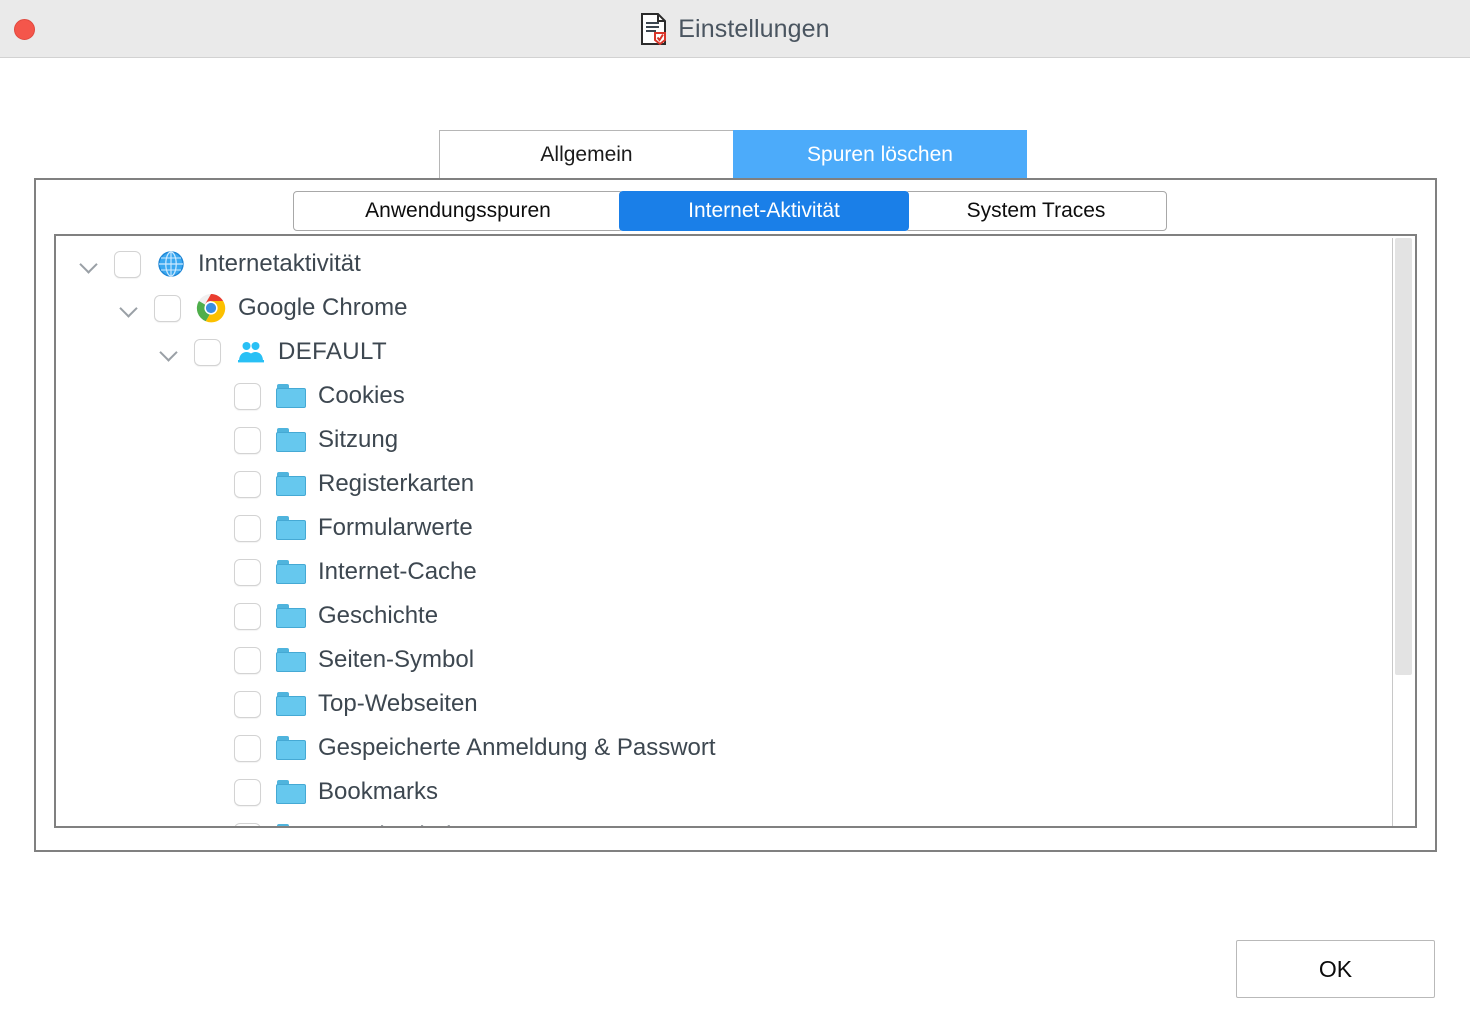 The height and width of the screenshot is (1032, 1470). What do you see at coordinates (396, 659) in the screenshot?
I see `tree-row-label: Seiten-Symbol` at bounding box center [396, 659].